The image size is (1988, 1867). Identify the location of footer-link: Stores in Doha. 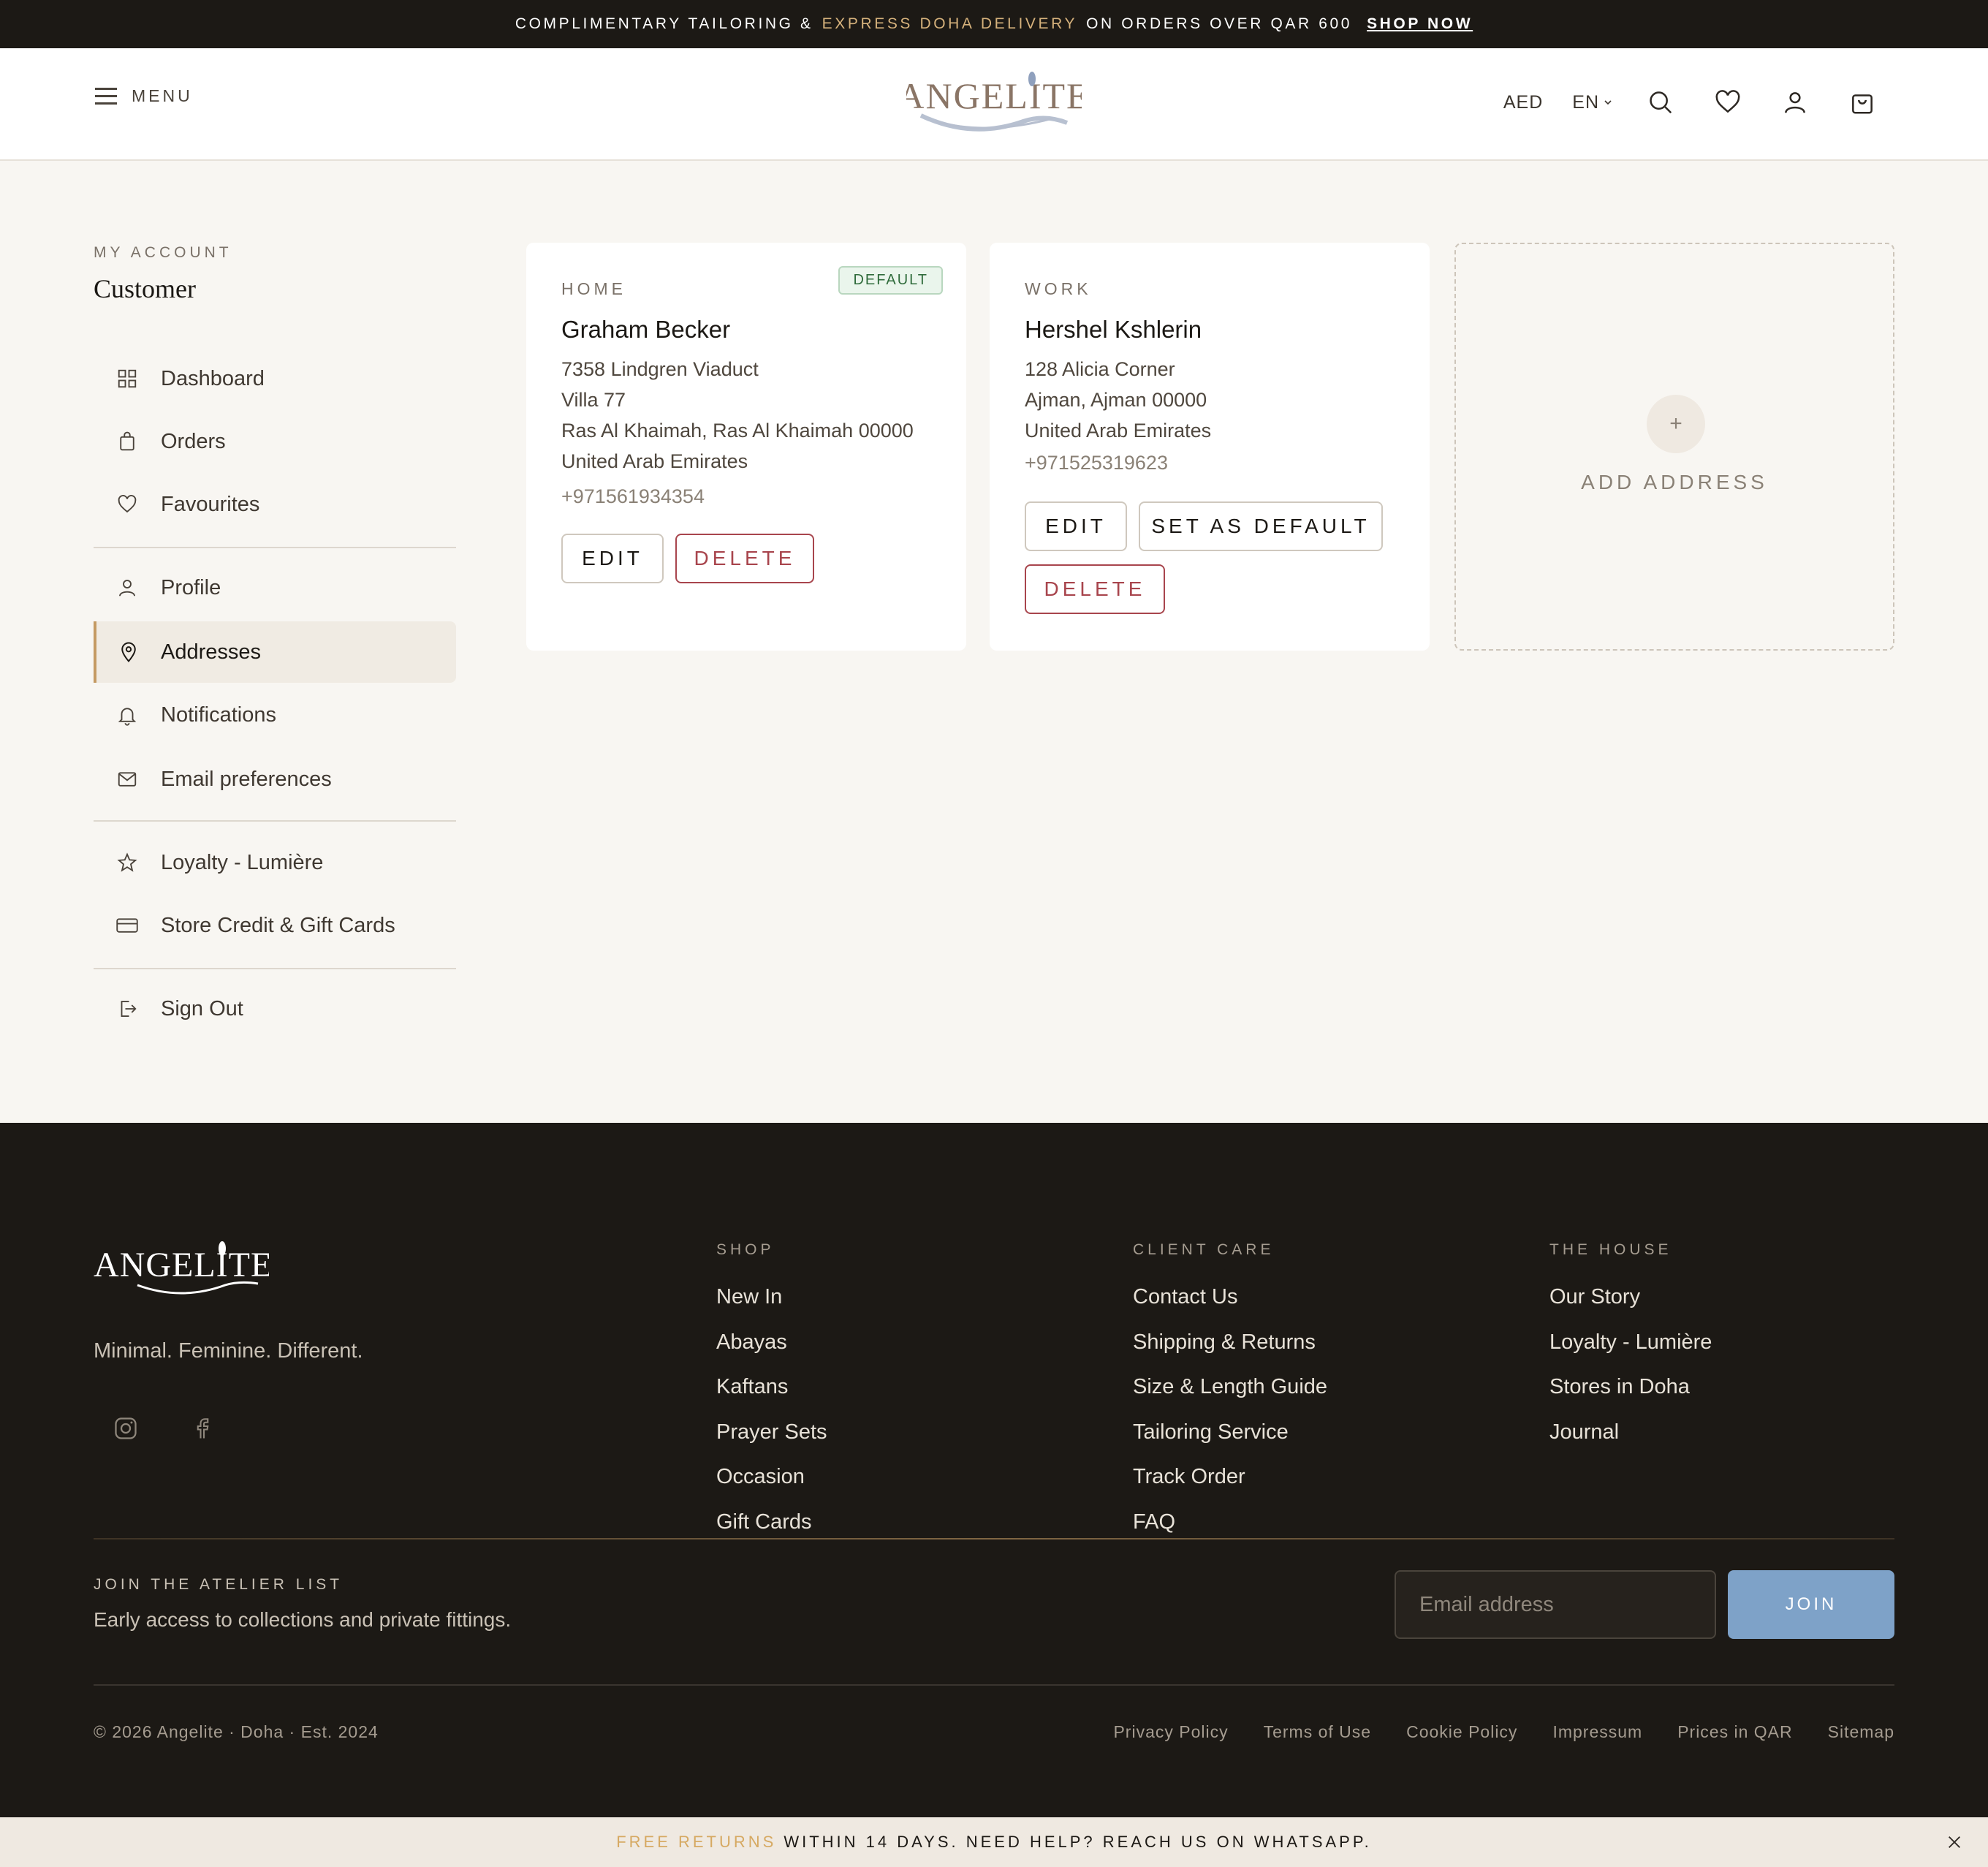
(1630, 1397).